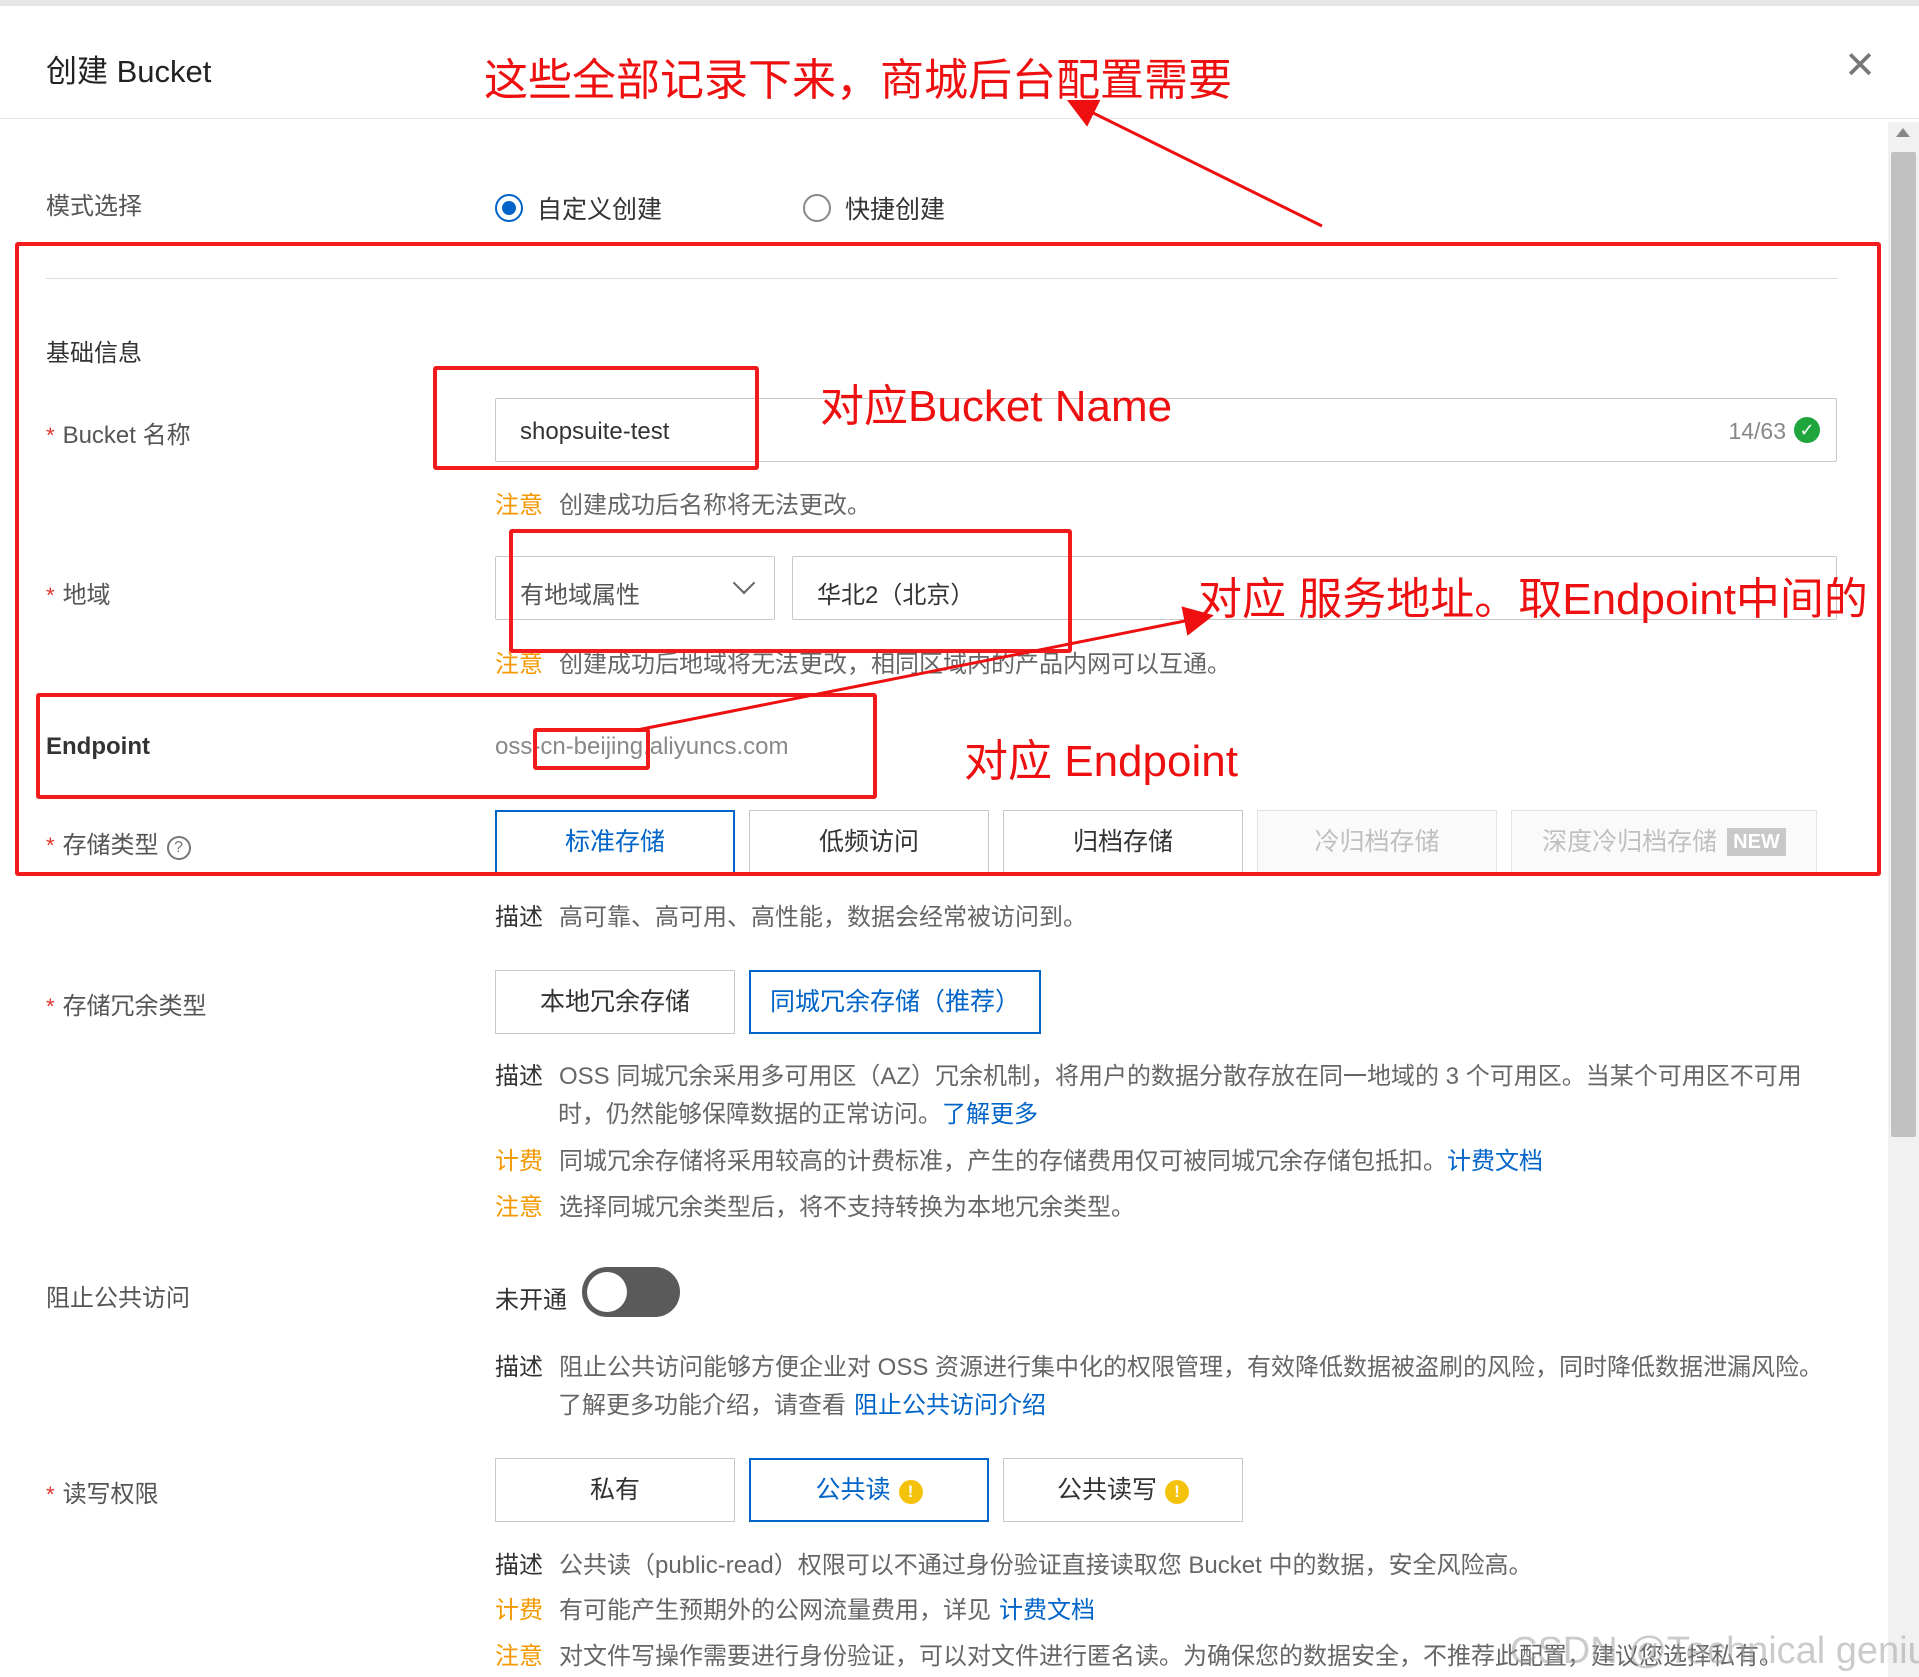  I want to click on annotation-endpoint: 对应 Endpoint, so click(1101, 761).